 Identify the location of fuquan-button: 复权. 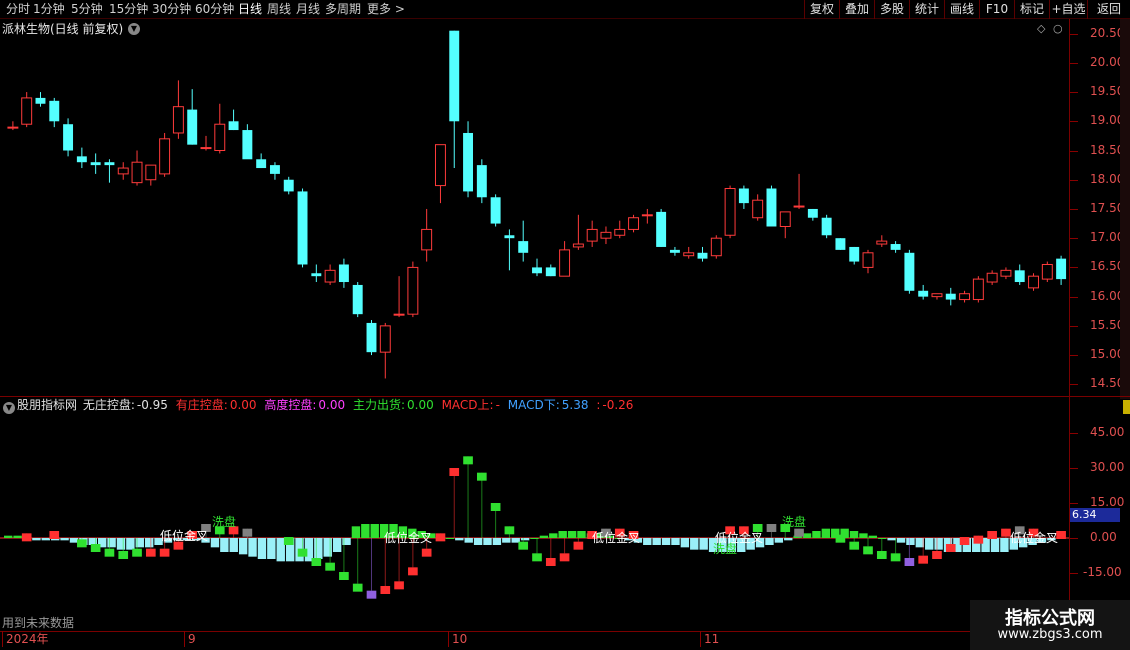
(821, 9).